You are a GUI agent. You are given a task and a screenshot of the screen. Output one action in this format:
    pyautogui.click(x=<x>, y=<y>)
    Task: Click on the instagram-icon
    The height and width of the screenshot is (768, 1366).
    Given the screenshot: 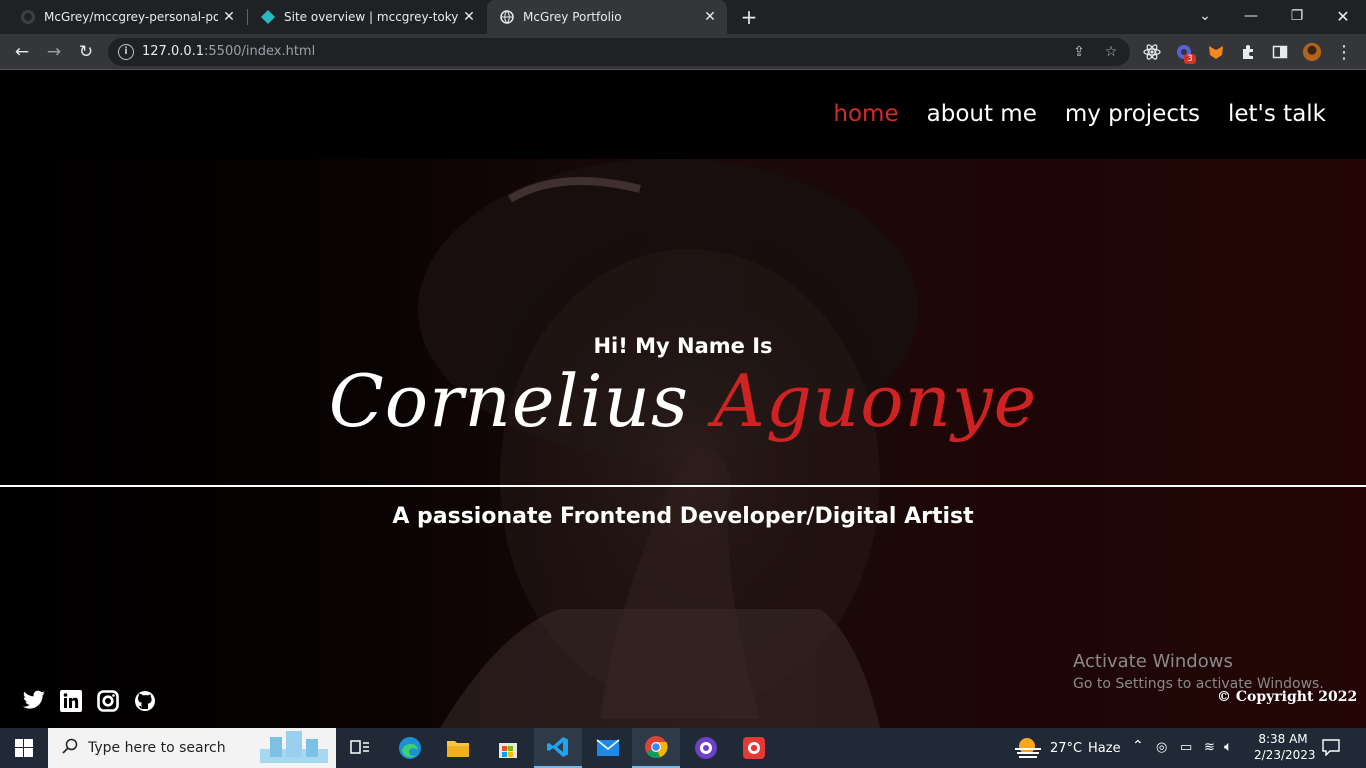 What is the action you would take?
    pyautogui.click(x=108, y=701)
    